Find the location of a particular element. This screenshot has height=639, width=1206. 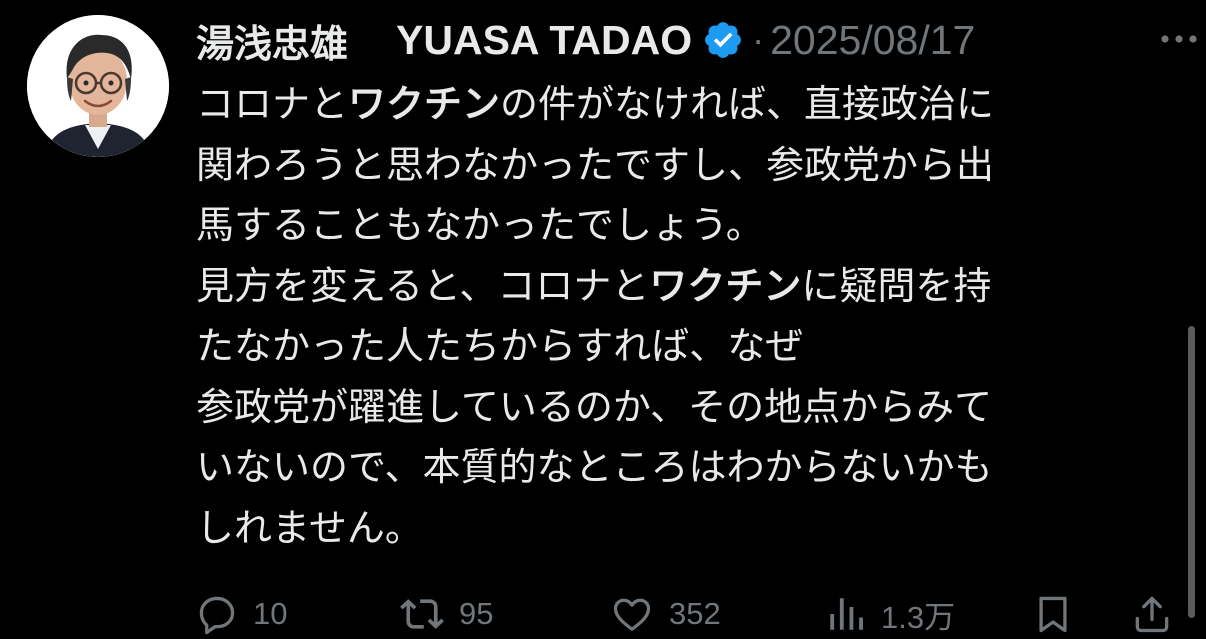

scrollbar is located at coordinates (1191, 472).